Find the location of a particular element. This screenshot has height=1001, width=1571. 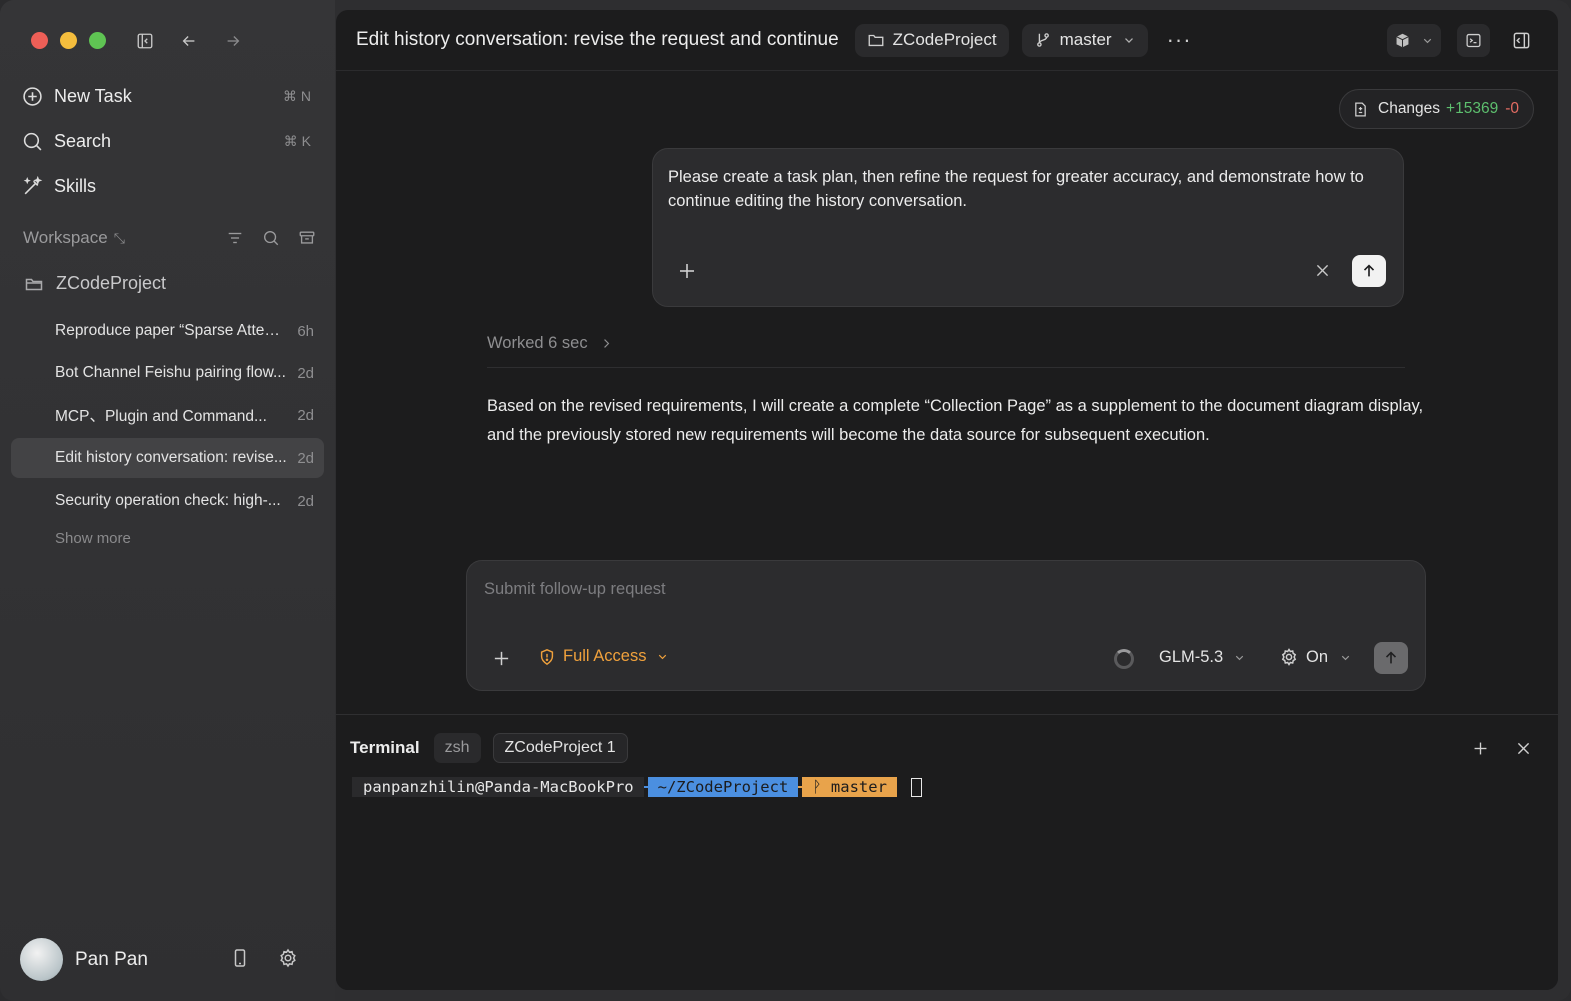

folder-icon is located at coordinates (876, 40).